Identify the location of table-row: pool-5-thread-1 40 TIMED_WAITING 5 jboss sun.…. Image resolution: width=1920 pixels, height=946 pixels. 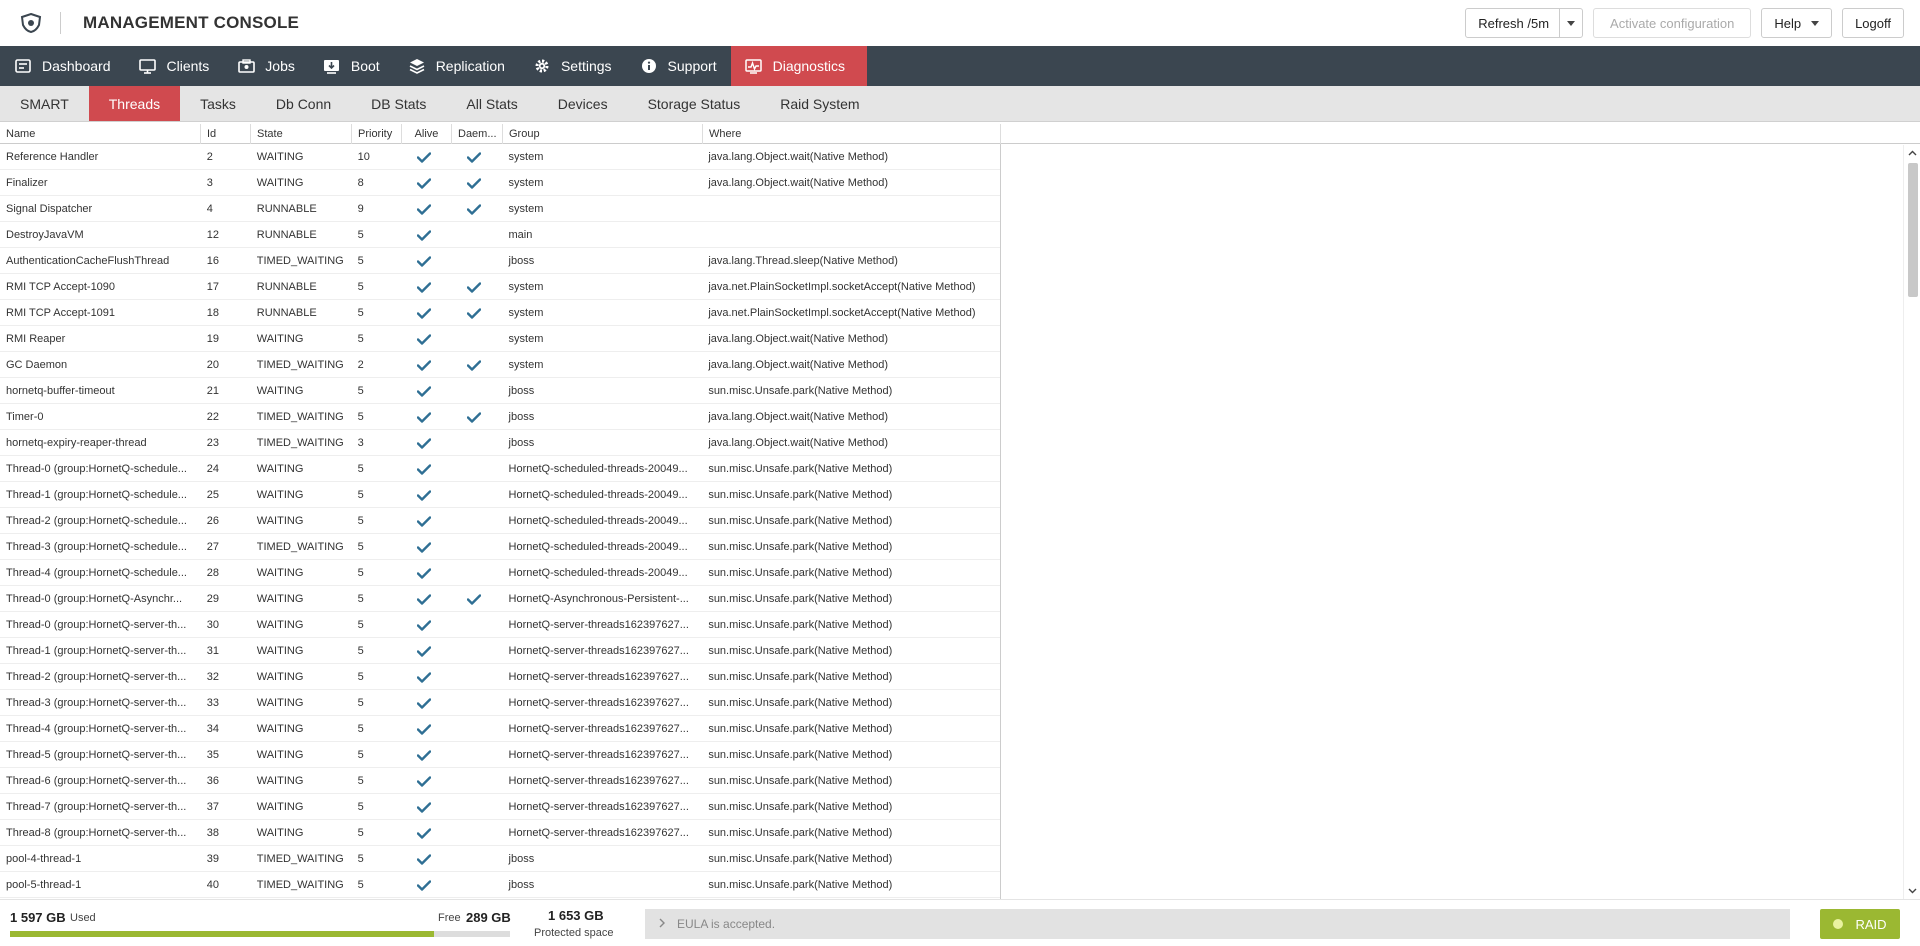
(500, 885).